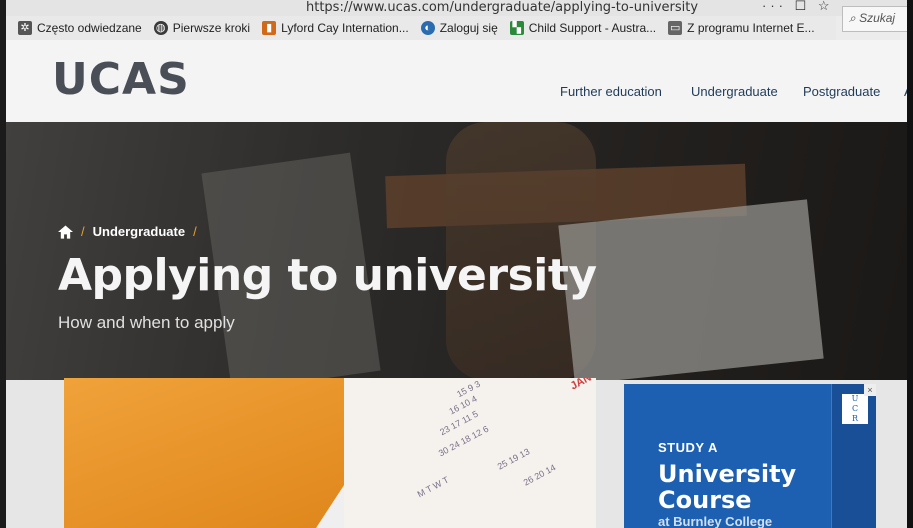 The height and width of the screenshot is (528, 913). Describe the element at coordinates (910, 264) in the screenshot. I see `monitor-bezel` at that location.